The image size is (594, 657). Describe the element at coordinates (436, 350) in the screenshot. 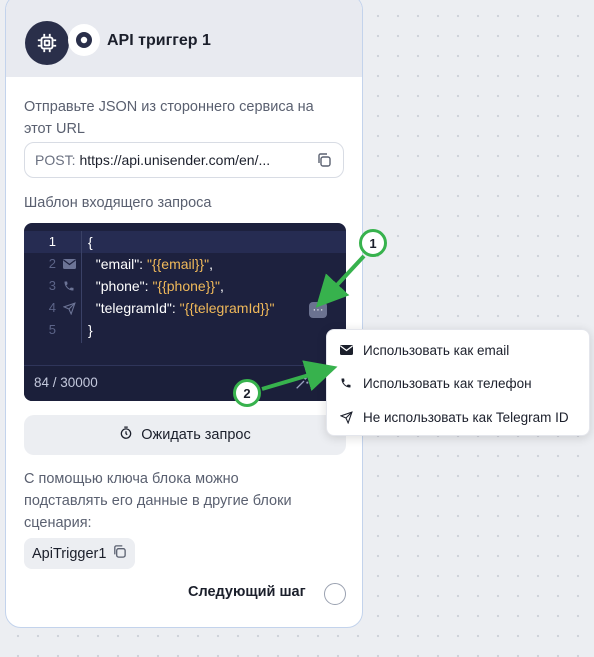

I see `menu-item-label: Использовать как email` at that location.